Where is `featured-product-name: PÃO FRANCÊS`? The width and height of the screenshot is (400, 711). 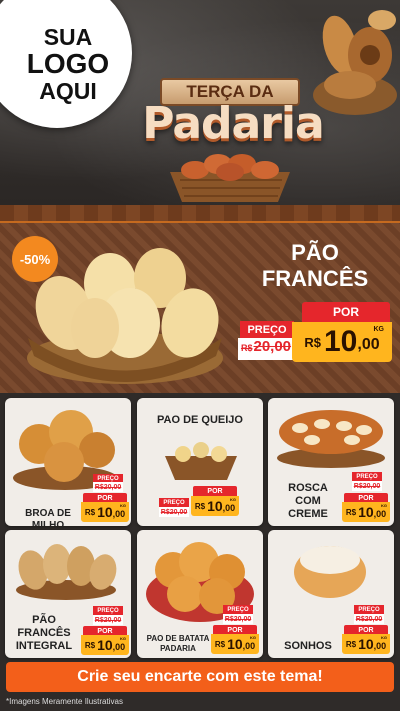 featured-product-name: PÃO FRANCÊS is located at coordinates (315, 265).